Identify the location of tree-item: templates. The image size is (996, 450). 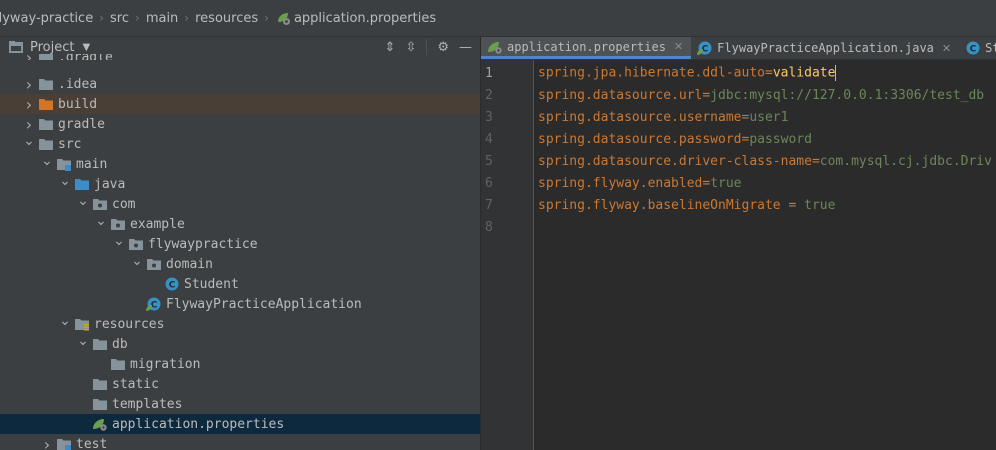
(240, 404).